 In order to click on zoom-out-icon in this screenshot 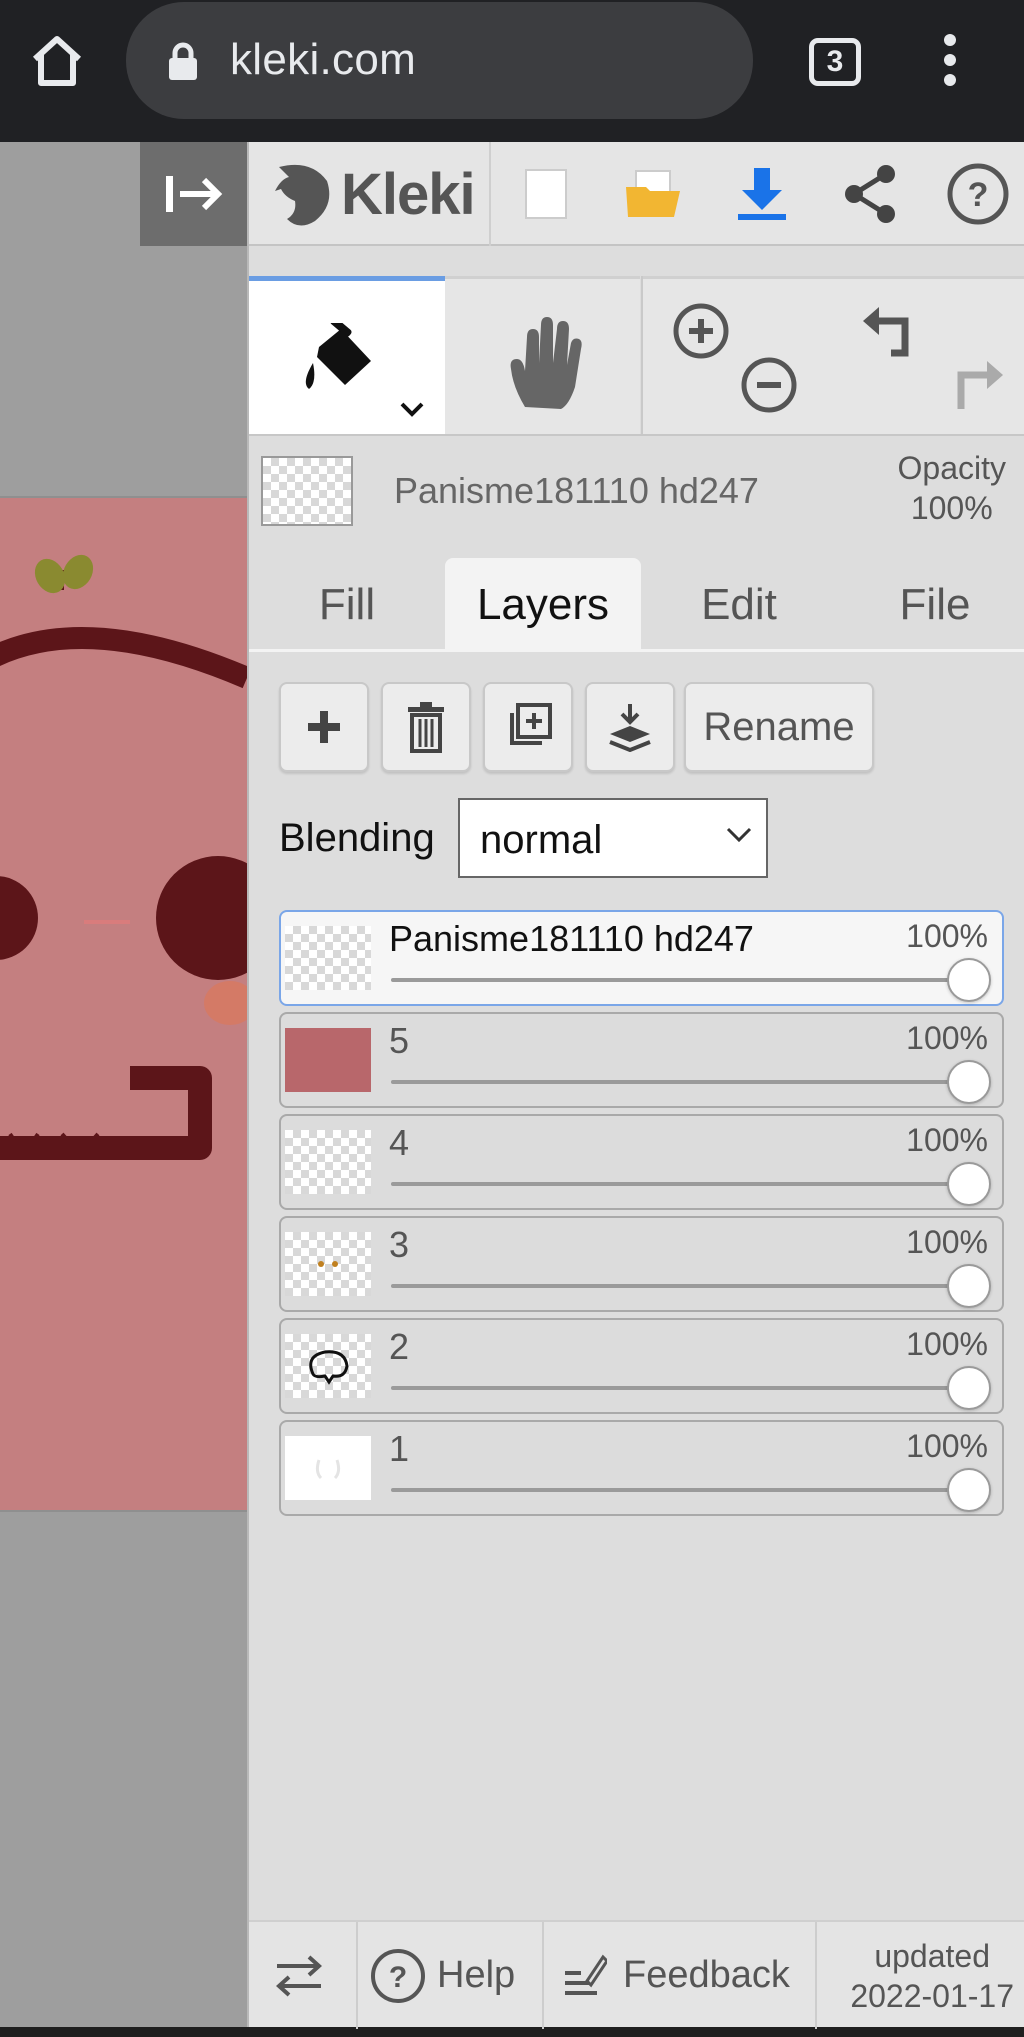, I will do `click(769, 385)`.